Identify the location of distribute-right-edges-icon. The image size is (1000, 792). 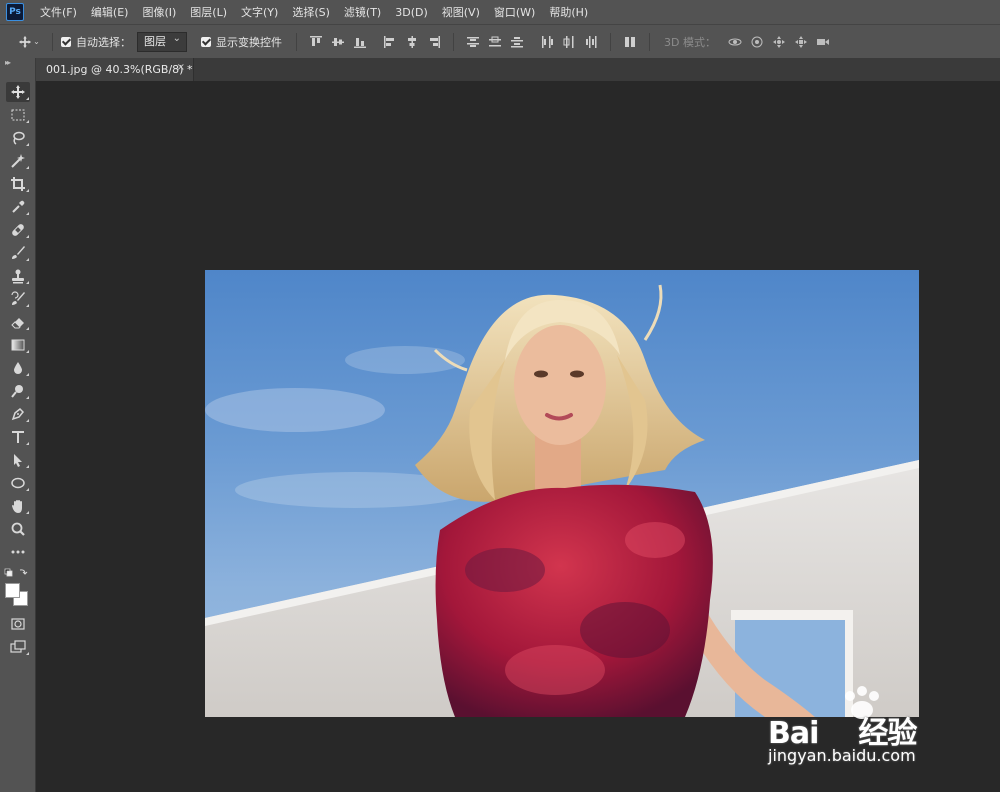
(591, 42).